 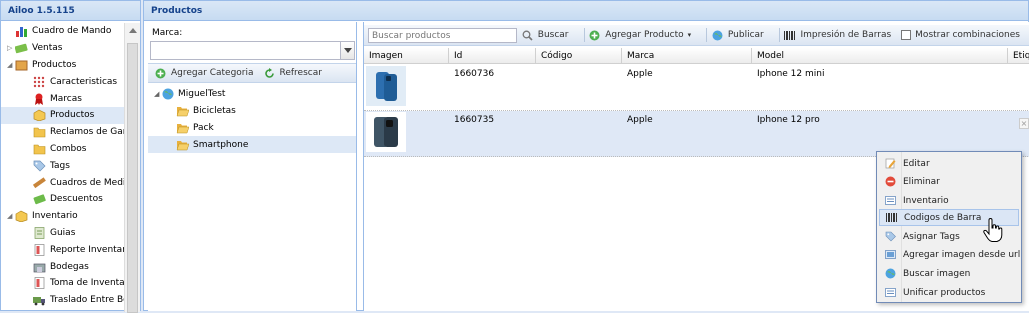 I want to click on search-button: Buscar, so click(x=545, y=35).